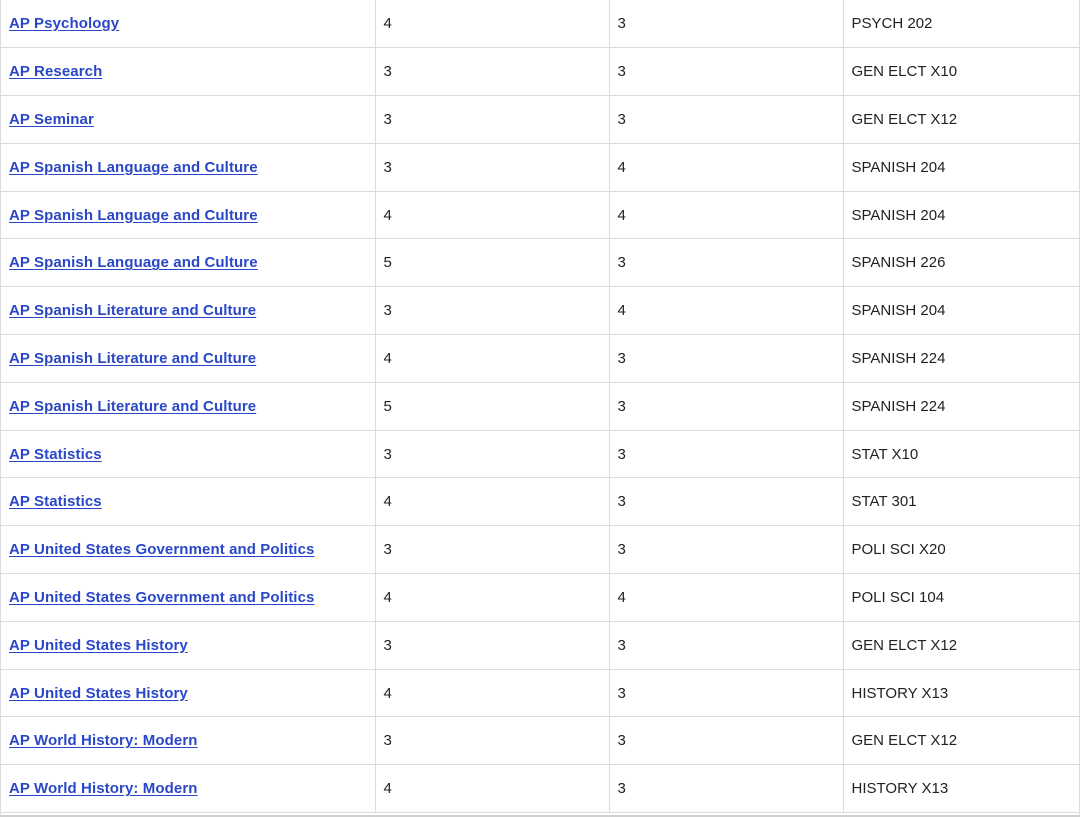 The image size is (1080, 817). Describe the element at coordinates (961, 72) in the screenshot. I see `equivalent-course-cell: GEN ELCT X10` at that location.